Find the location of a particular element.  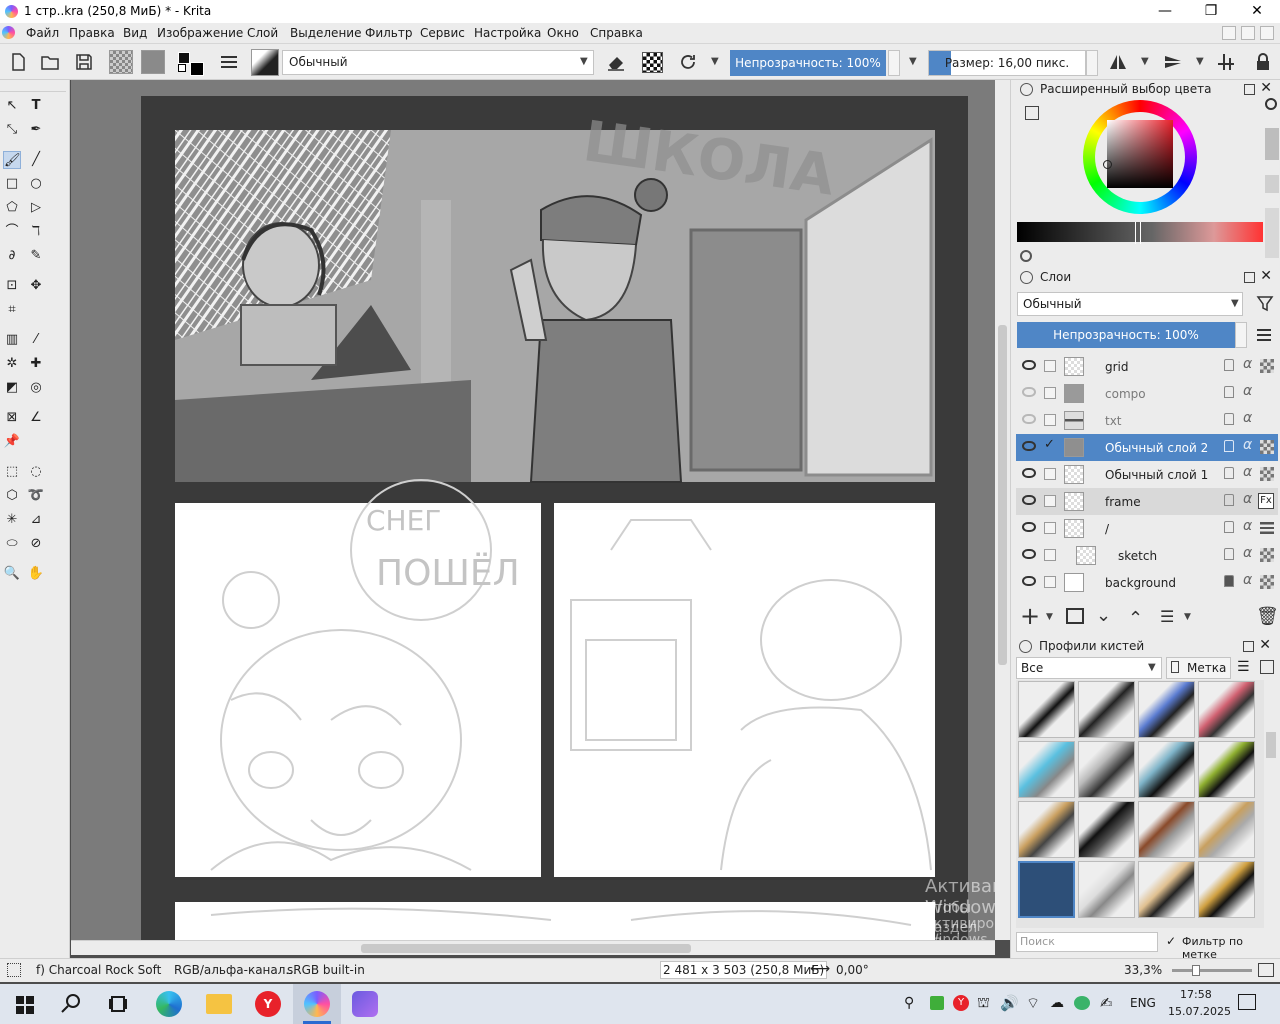

doc-close-icon is located at coordinates (1267, 33).